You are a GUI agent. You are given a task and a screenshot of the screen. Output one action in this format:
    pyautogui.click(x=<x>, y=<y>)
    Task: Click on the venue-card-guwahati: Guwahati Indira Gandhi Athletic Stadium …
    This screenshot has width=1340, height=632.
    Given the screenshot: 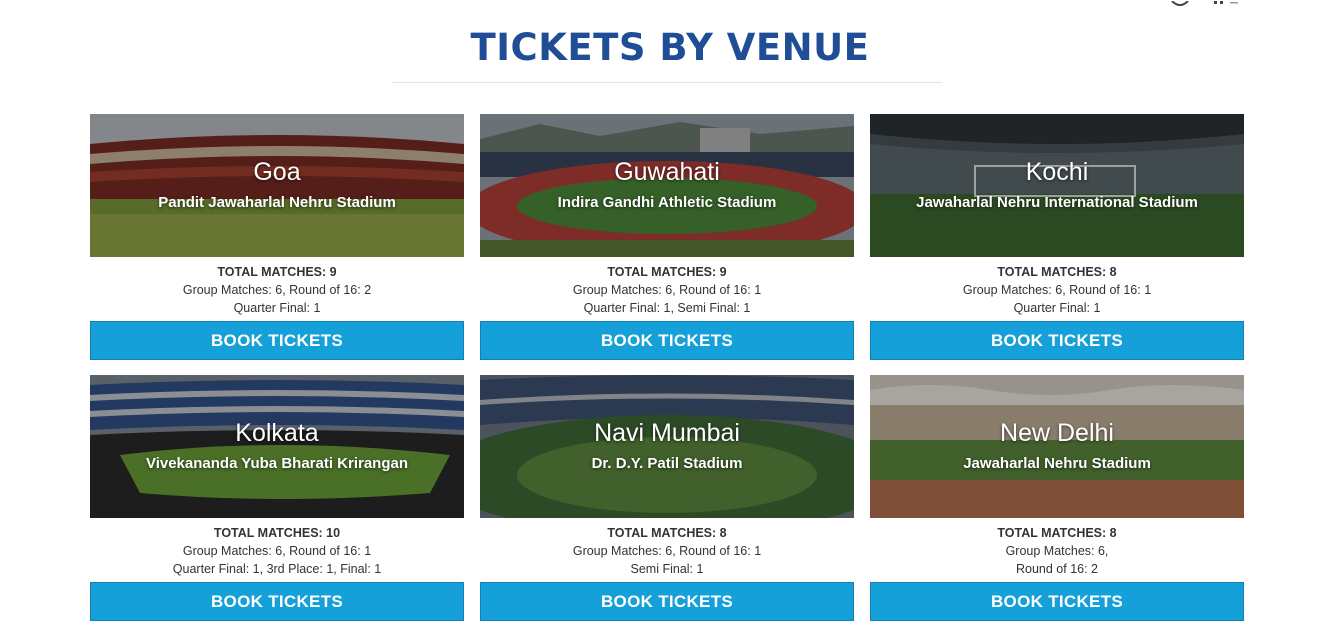 What is the action you would take?
    pyautogui.click(x=667, y=237)
    